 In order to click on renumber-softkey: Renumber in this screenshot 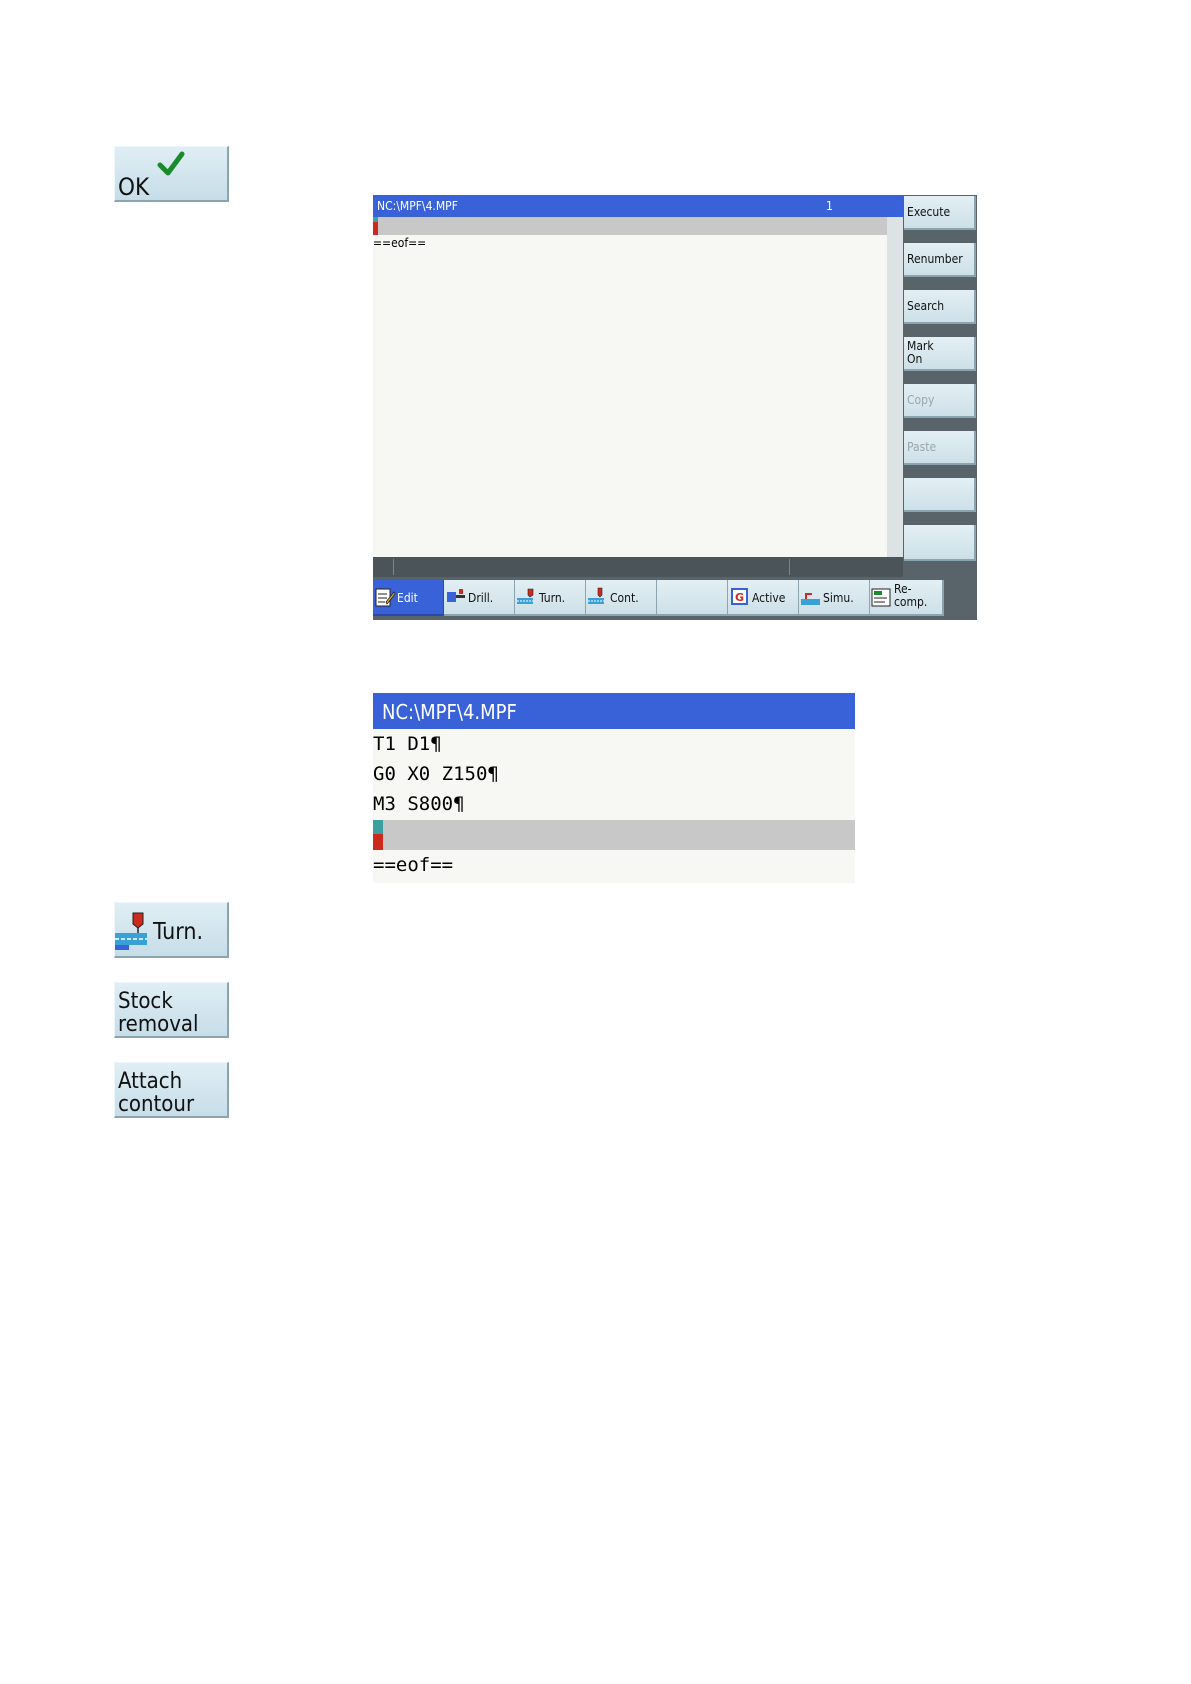, I will do `click(940, 260)`.